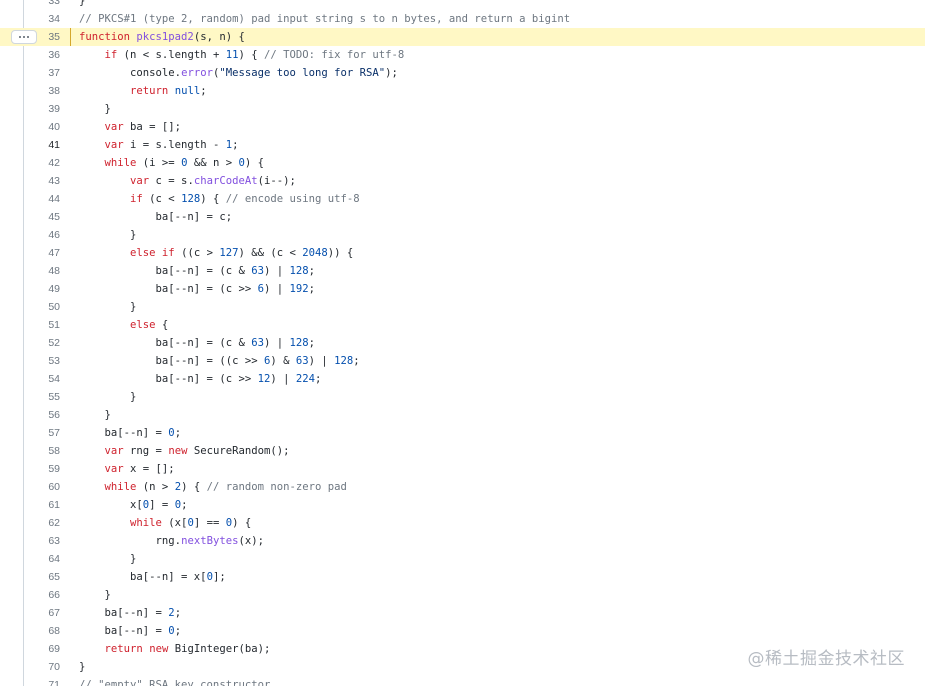 The image size is (925, 686). Describe the element at coordinates (219, 577) in the screenshot. I see `code-token: ];` at that location.